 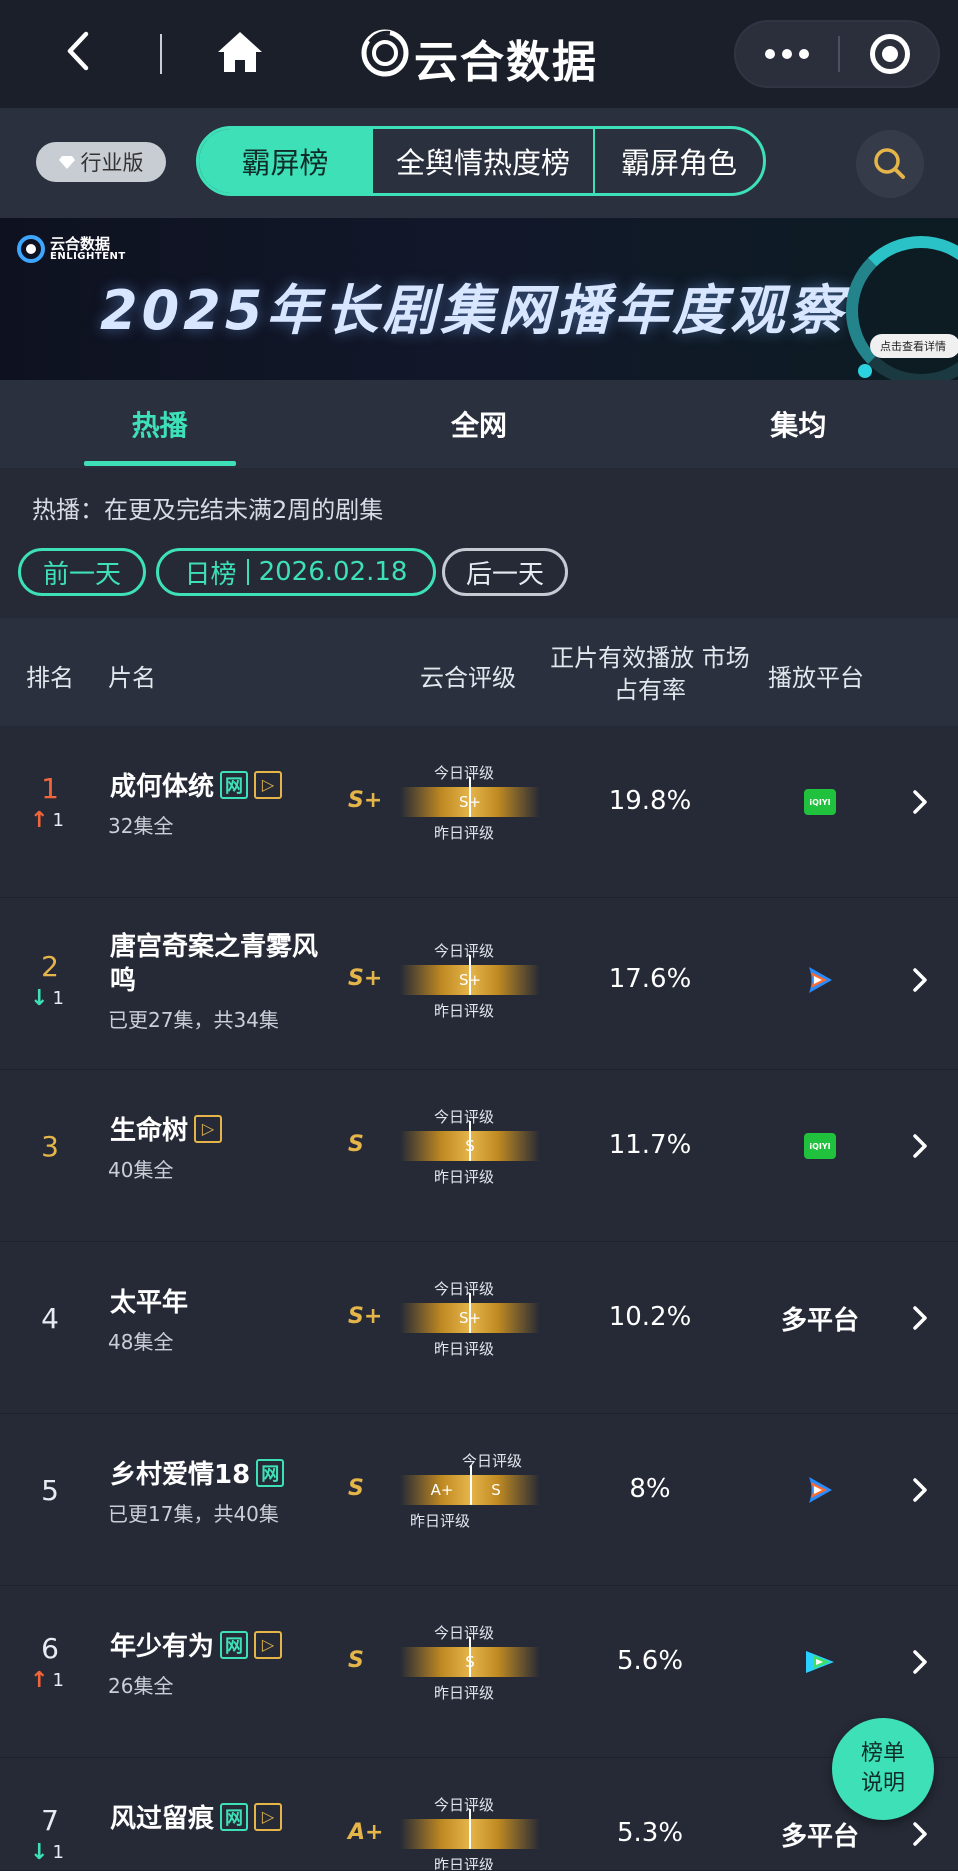 What do you see at coordinates (798, 424) in the screenshot?
I see `tab-per-episode: 集均` at bounding box center [798, 424].